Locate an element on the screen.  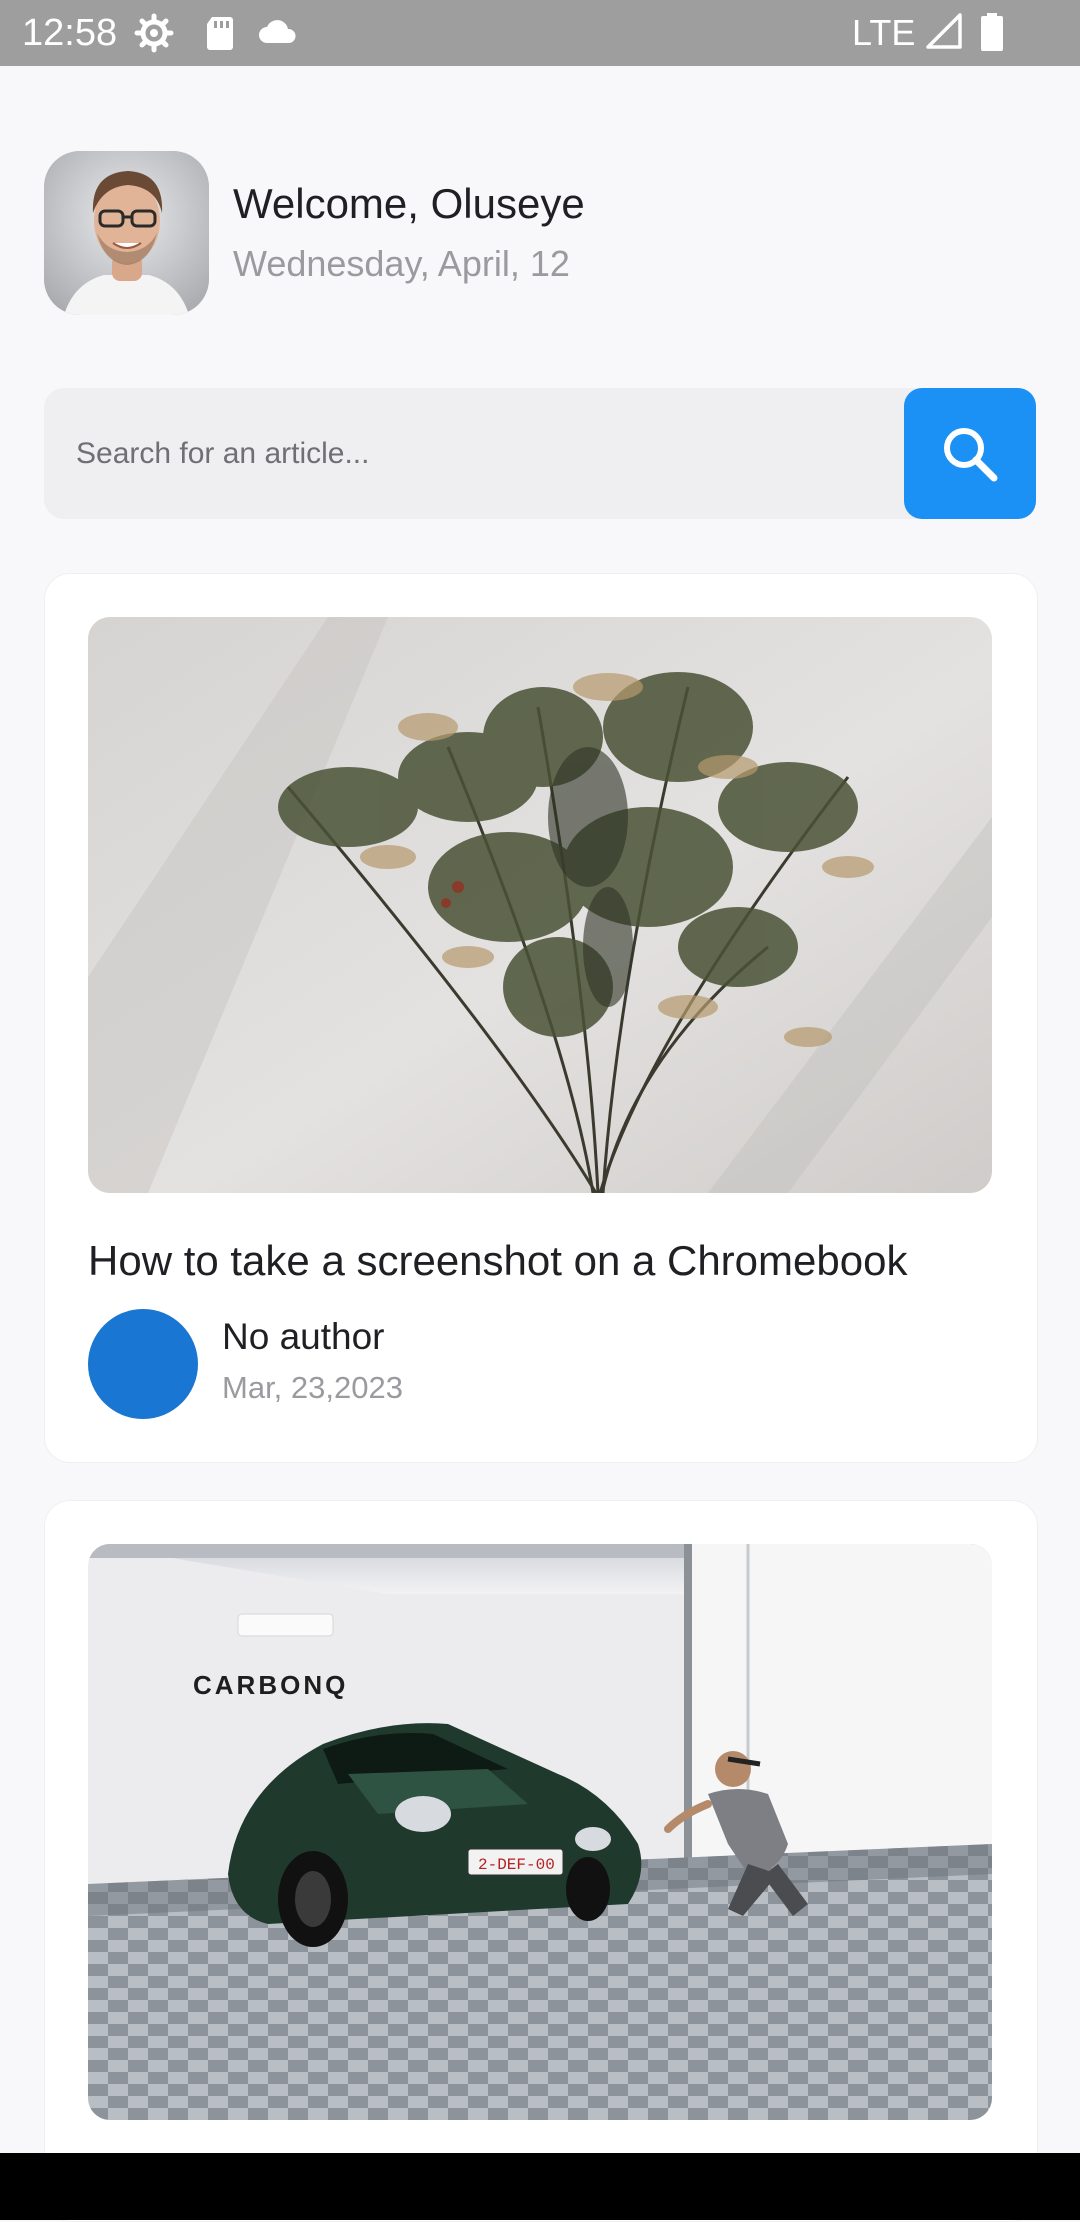
battery-icon is located at coordinates (992, 32).